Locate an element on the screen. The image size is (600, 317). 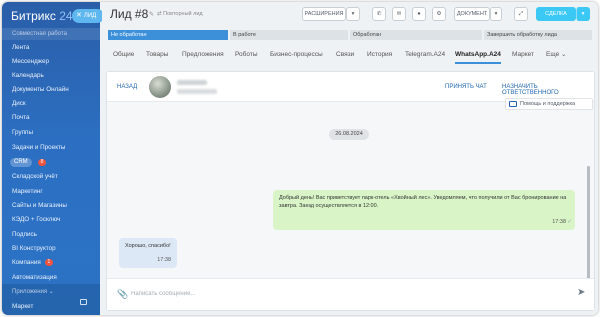
active-tab-indicator is located at coordinates (478, 63).